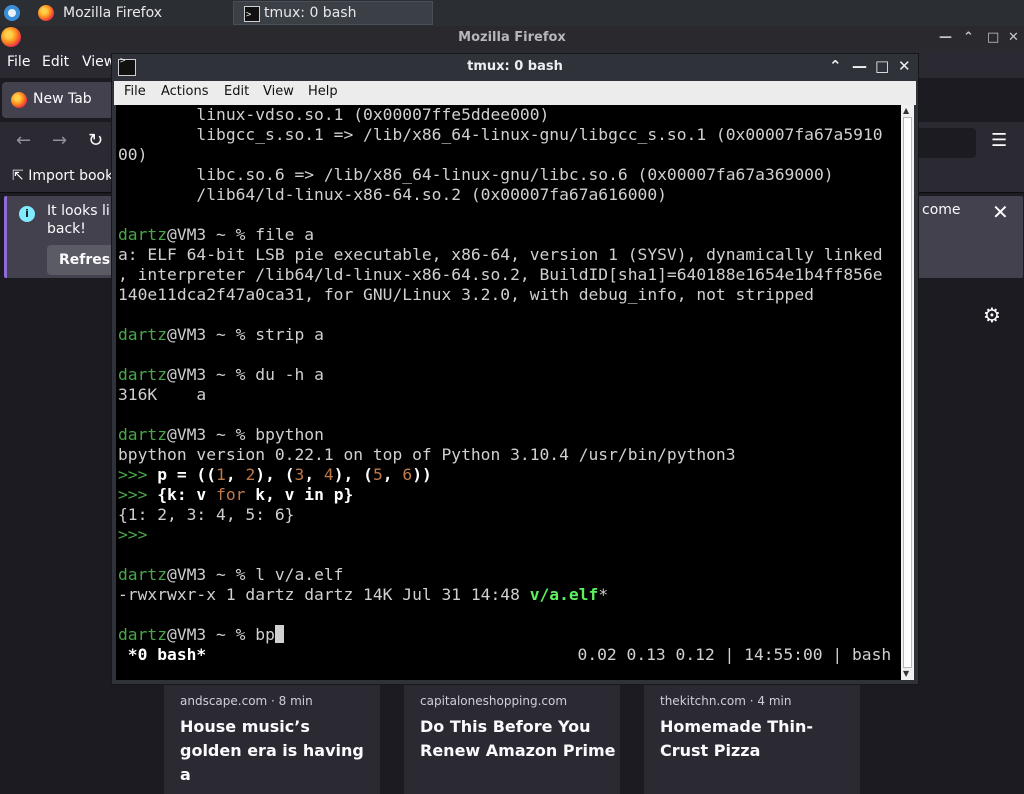 The height and width of the screenshot is (794, 1024). What do you see at coordinates (133, 154) in the screenshot?
I see `output-line: 00)` at bounding box center [133, 154].